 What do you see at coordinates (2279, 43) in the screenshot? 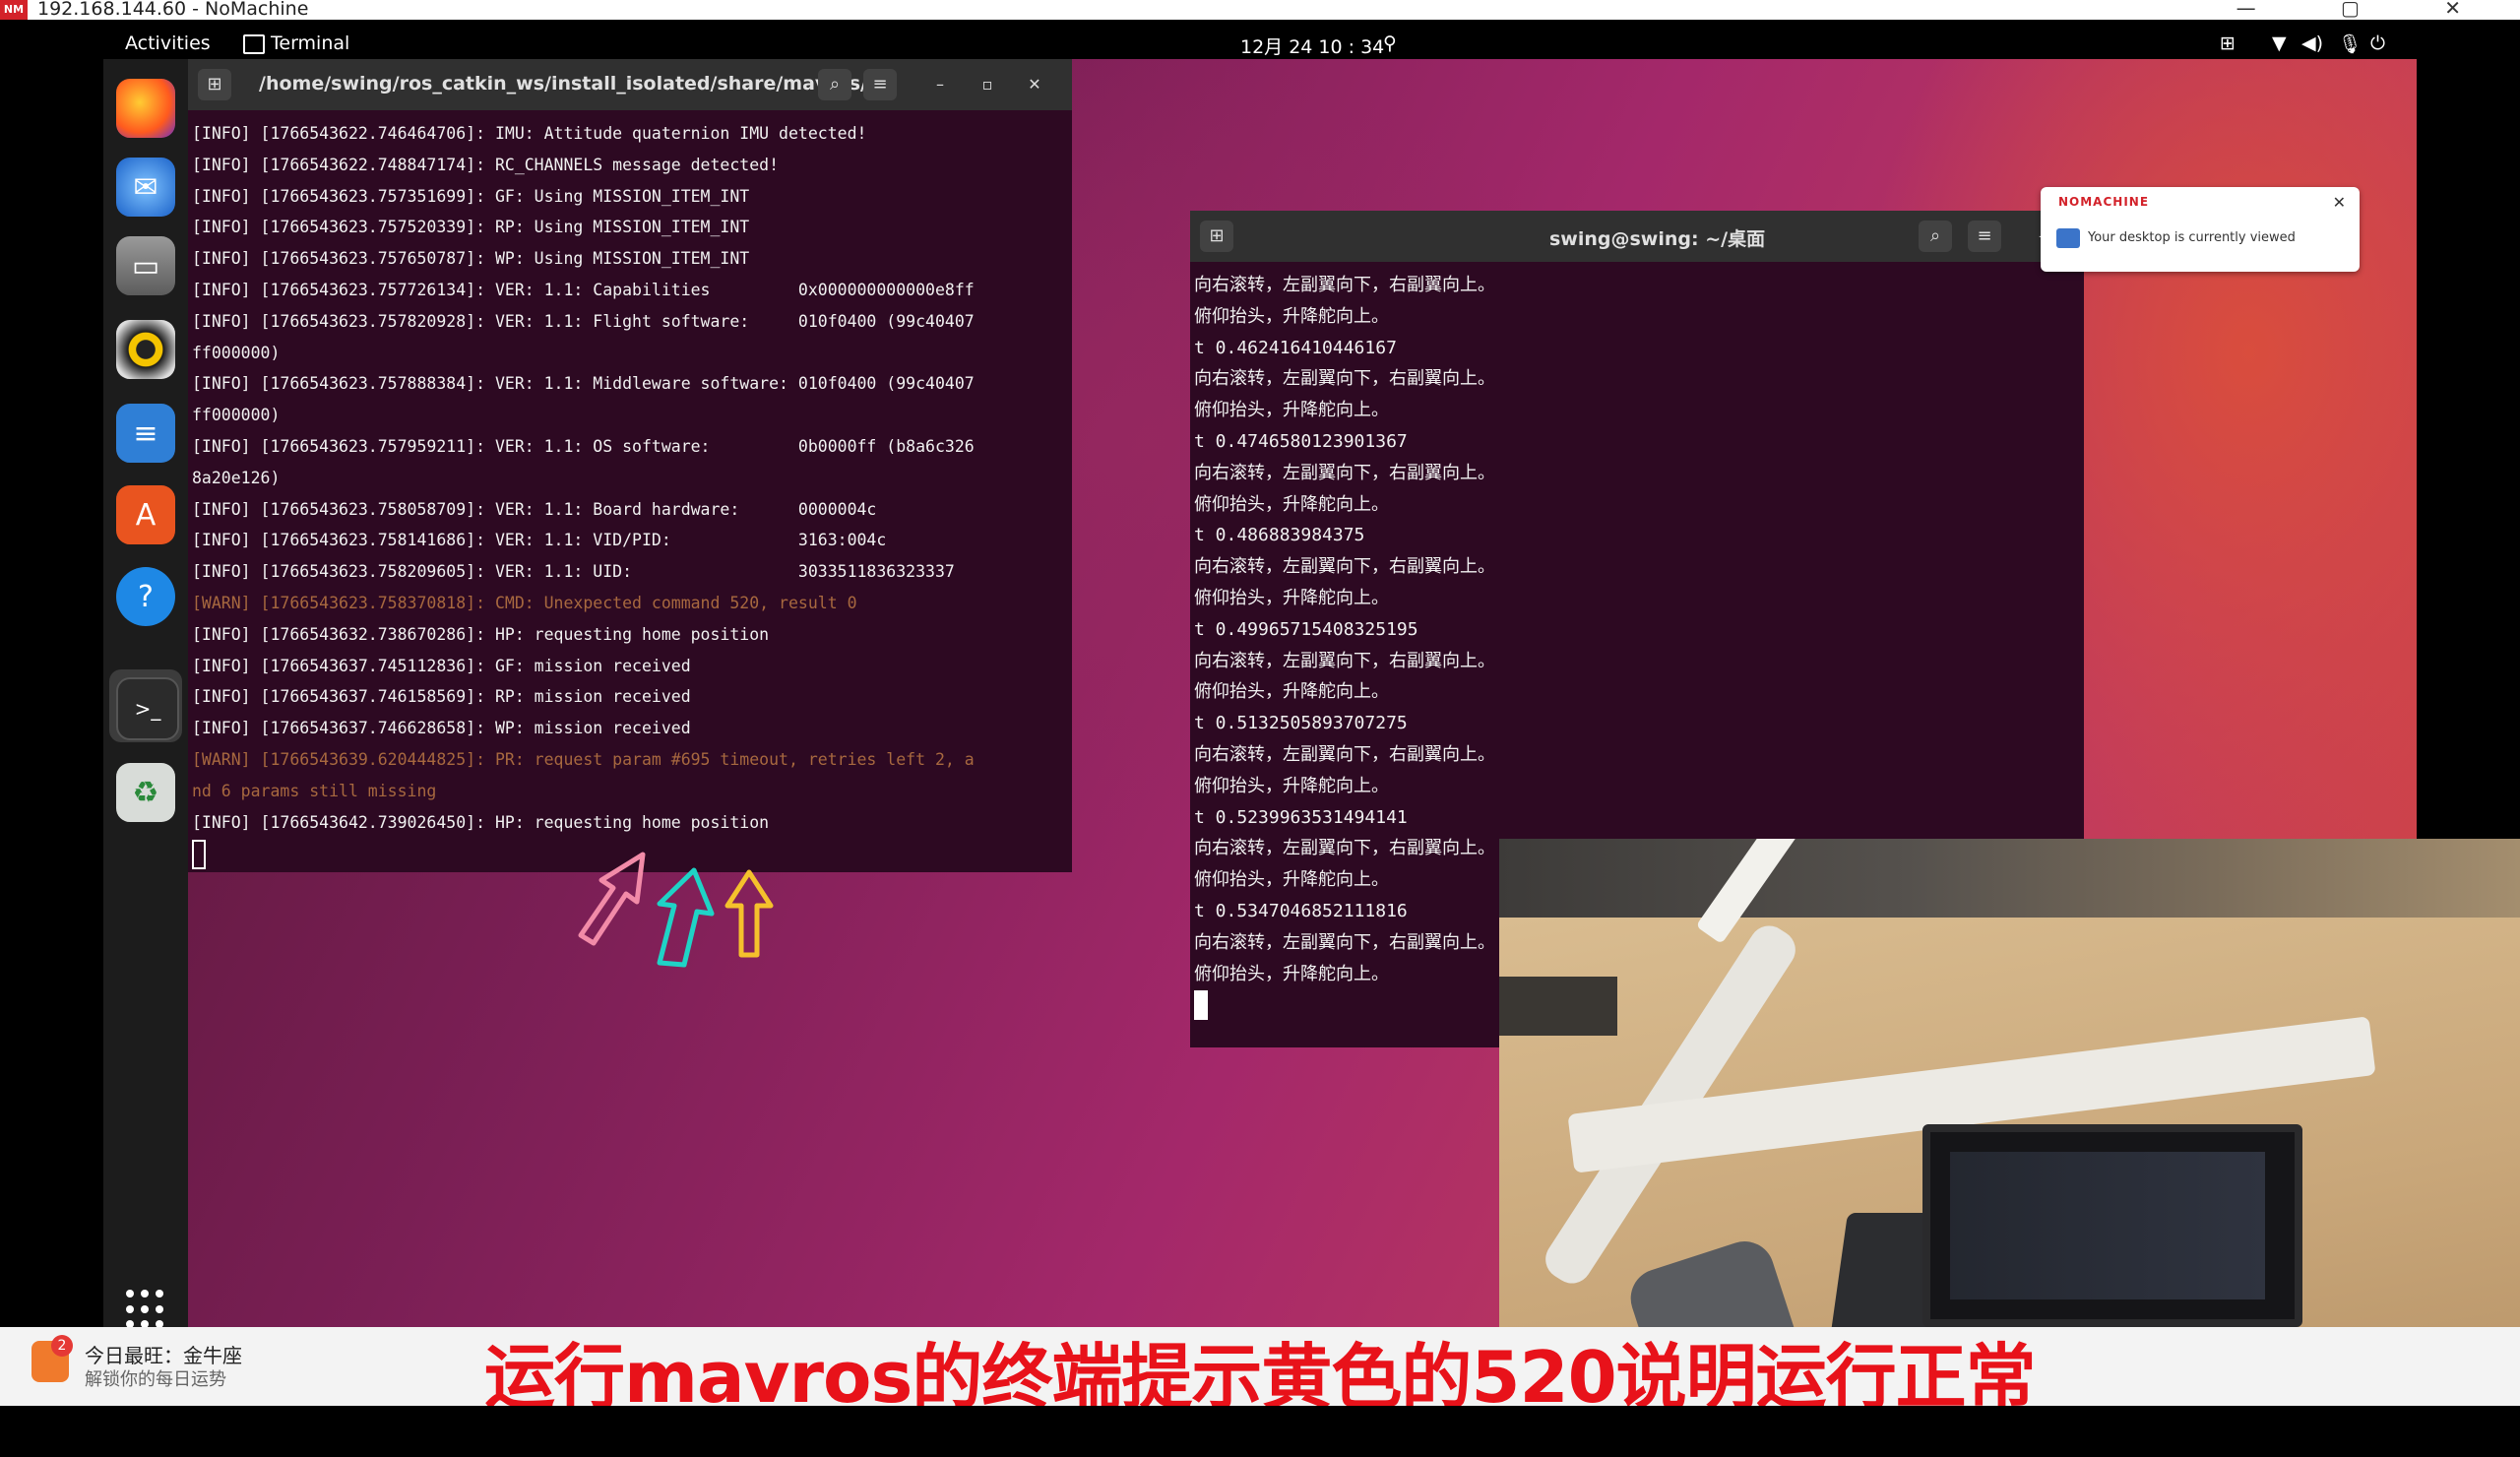
I see `wifi-icon: ▼` at bounding box center [2279, 43].